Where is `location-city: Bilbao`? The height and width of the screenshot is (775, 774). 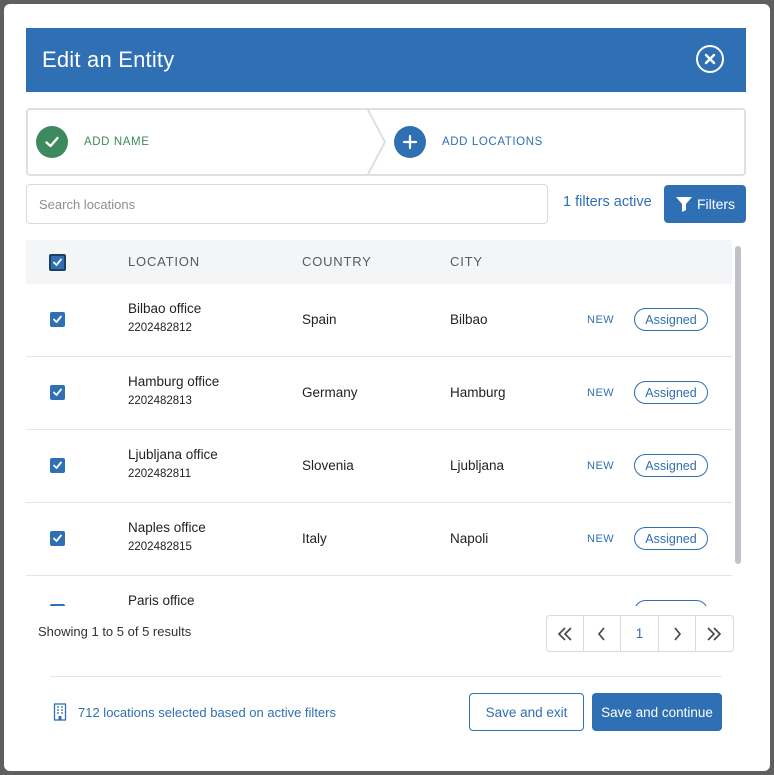 location-city: Bilbao is located at coordinates (469, 319).